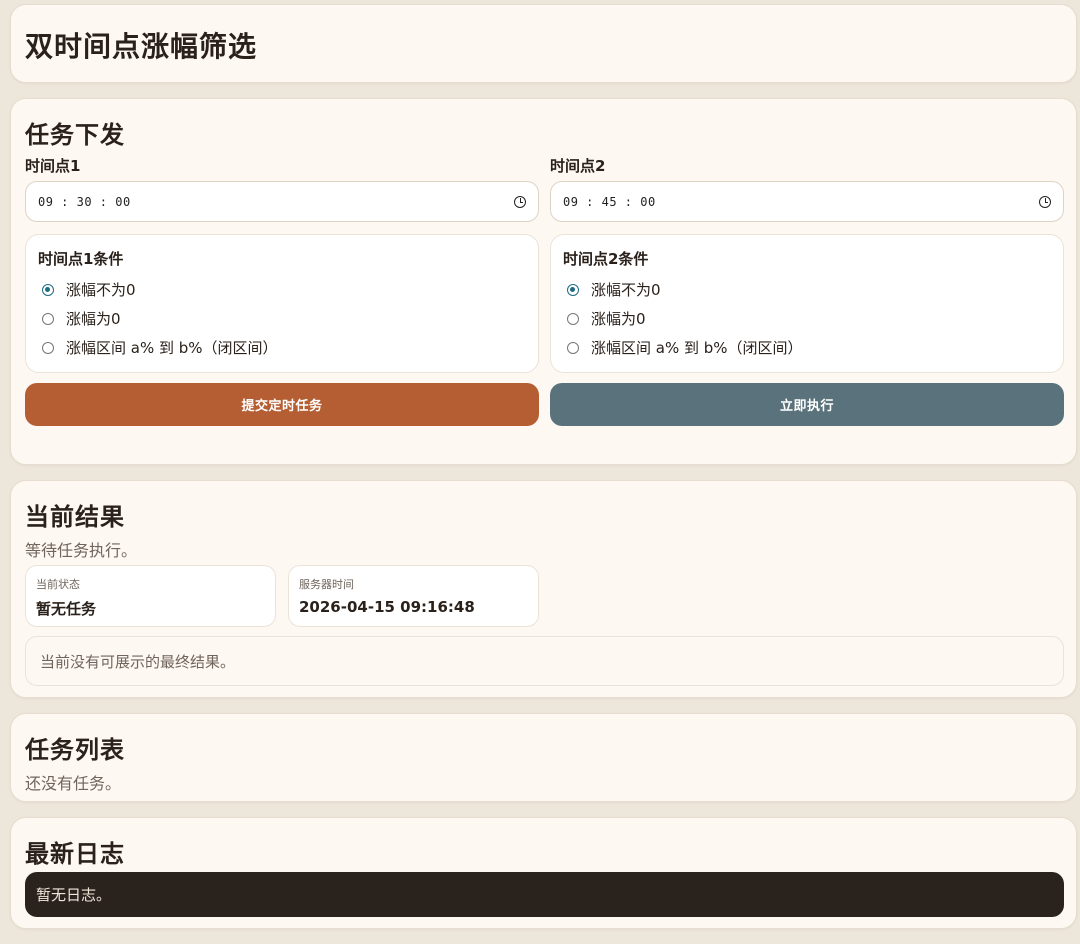  Describe the element at coordinates (807, 318) in the screenshot. I see `time2-option-zero: 涨幅为0` at that location.